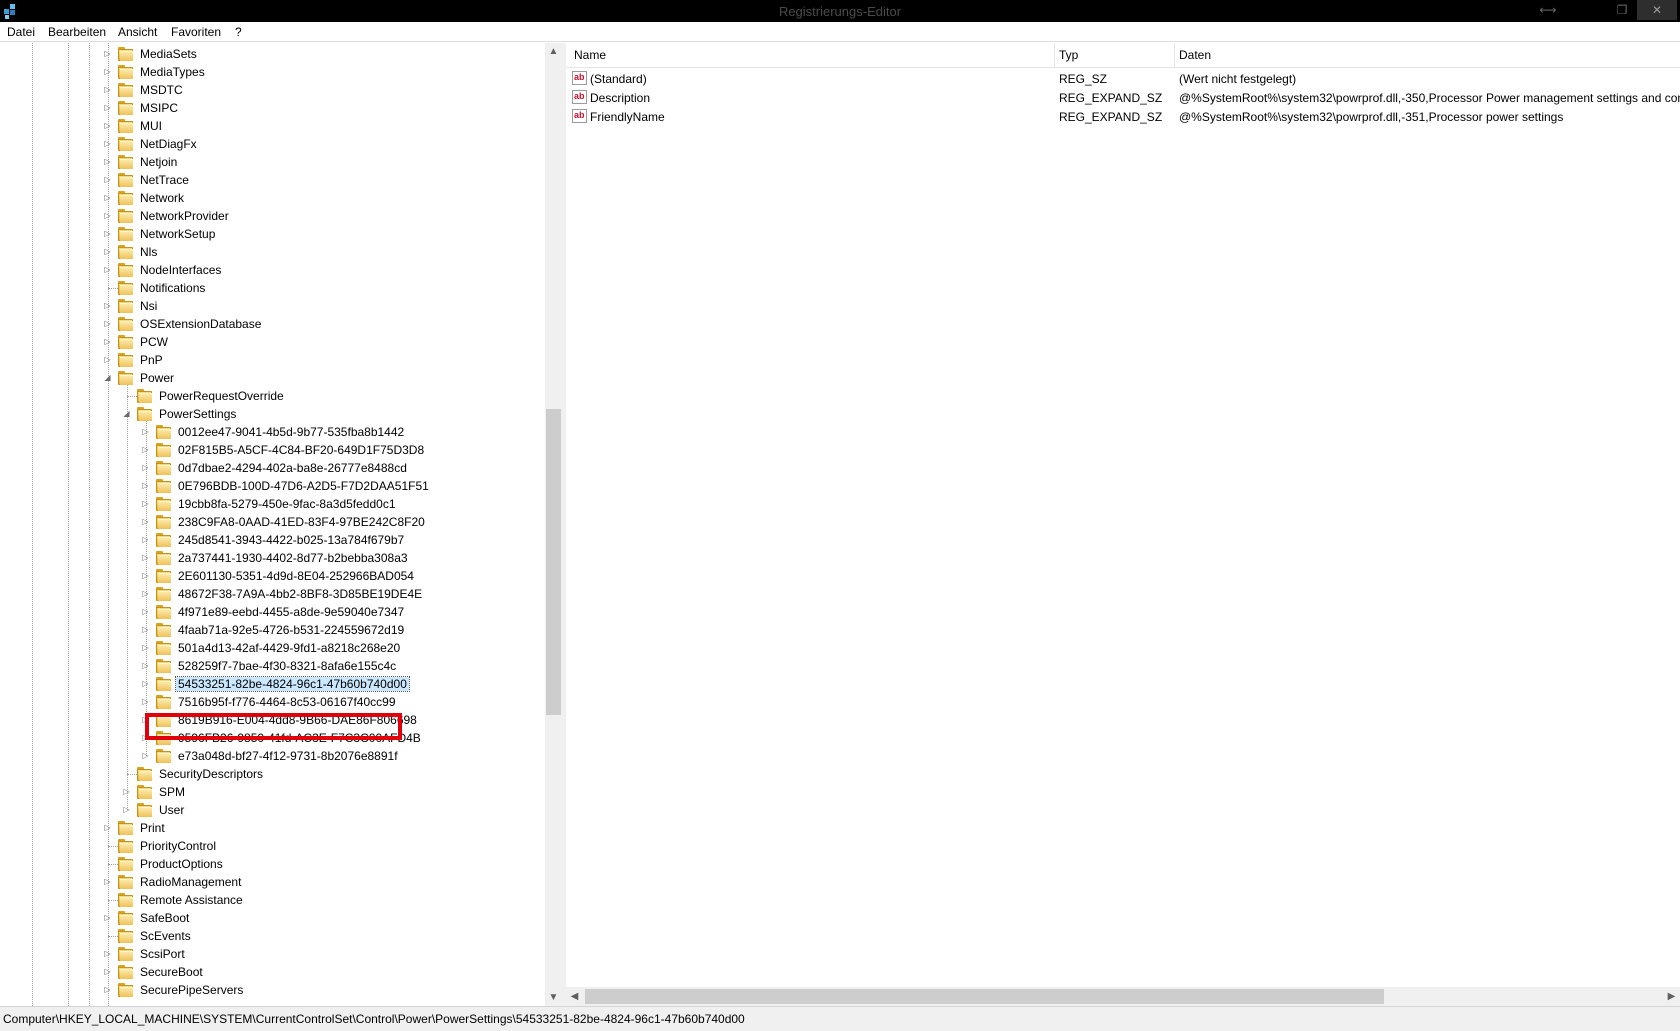  Describe the element at coordinates (1548, 10) in the screenshot. I see `minimize-button: ⟷` at that location.